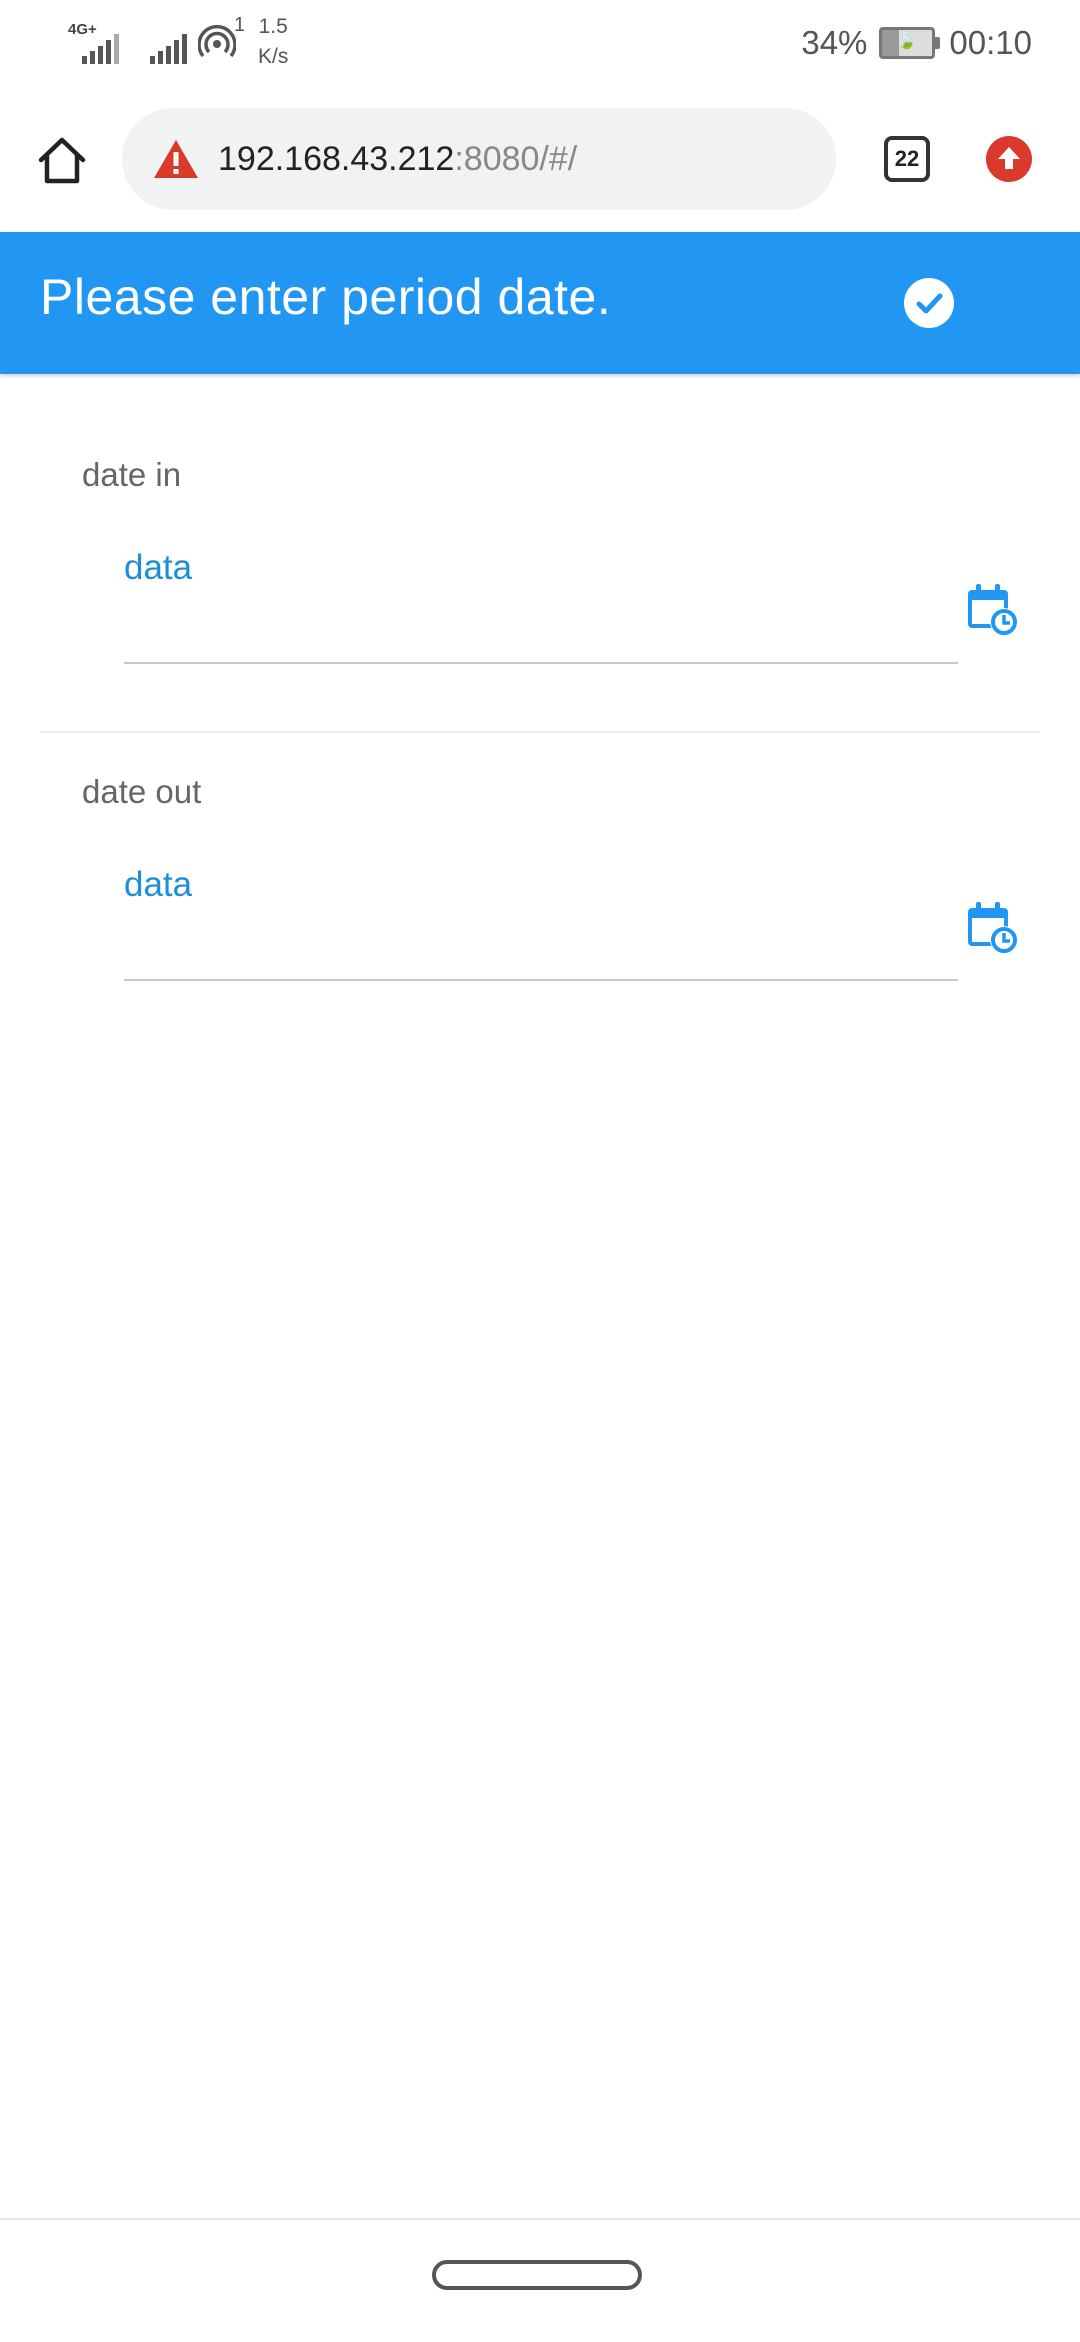  Describe the element at coordinates (273, 56) in the screenshot. I see `speed-unit: K/s` at that location.